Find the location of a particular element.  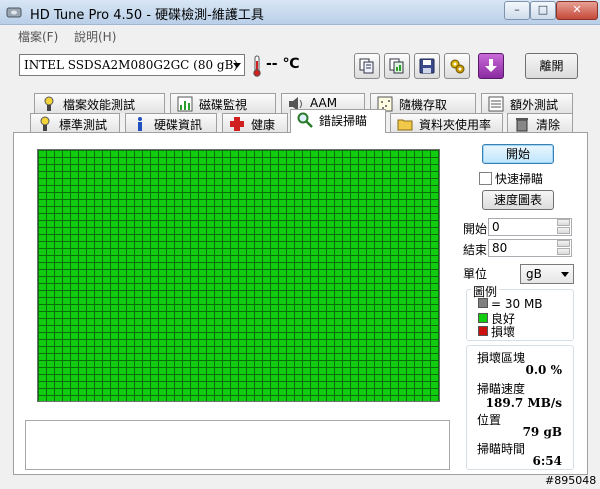

quick-scan-label: 快速掃瞄 is located at coordinates (519, 179).